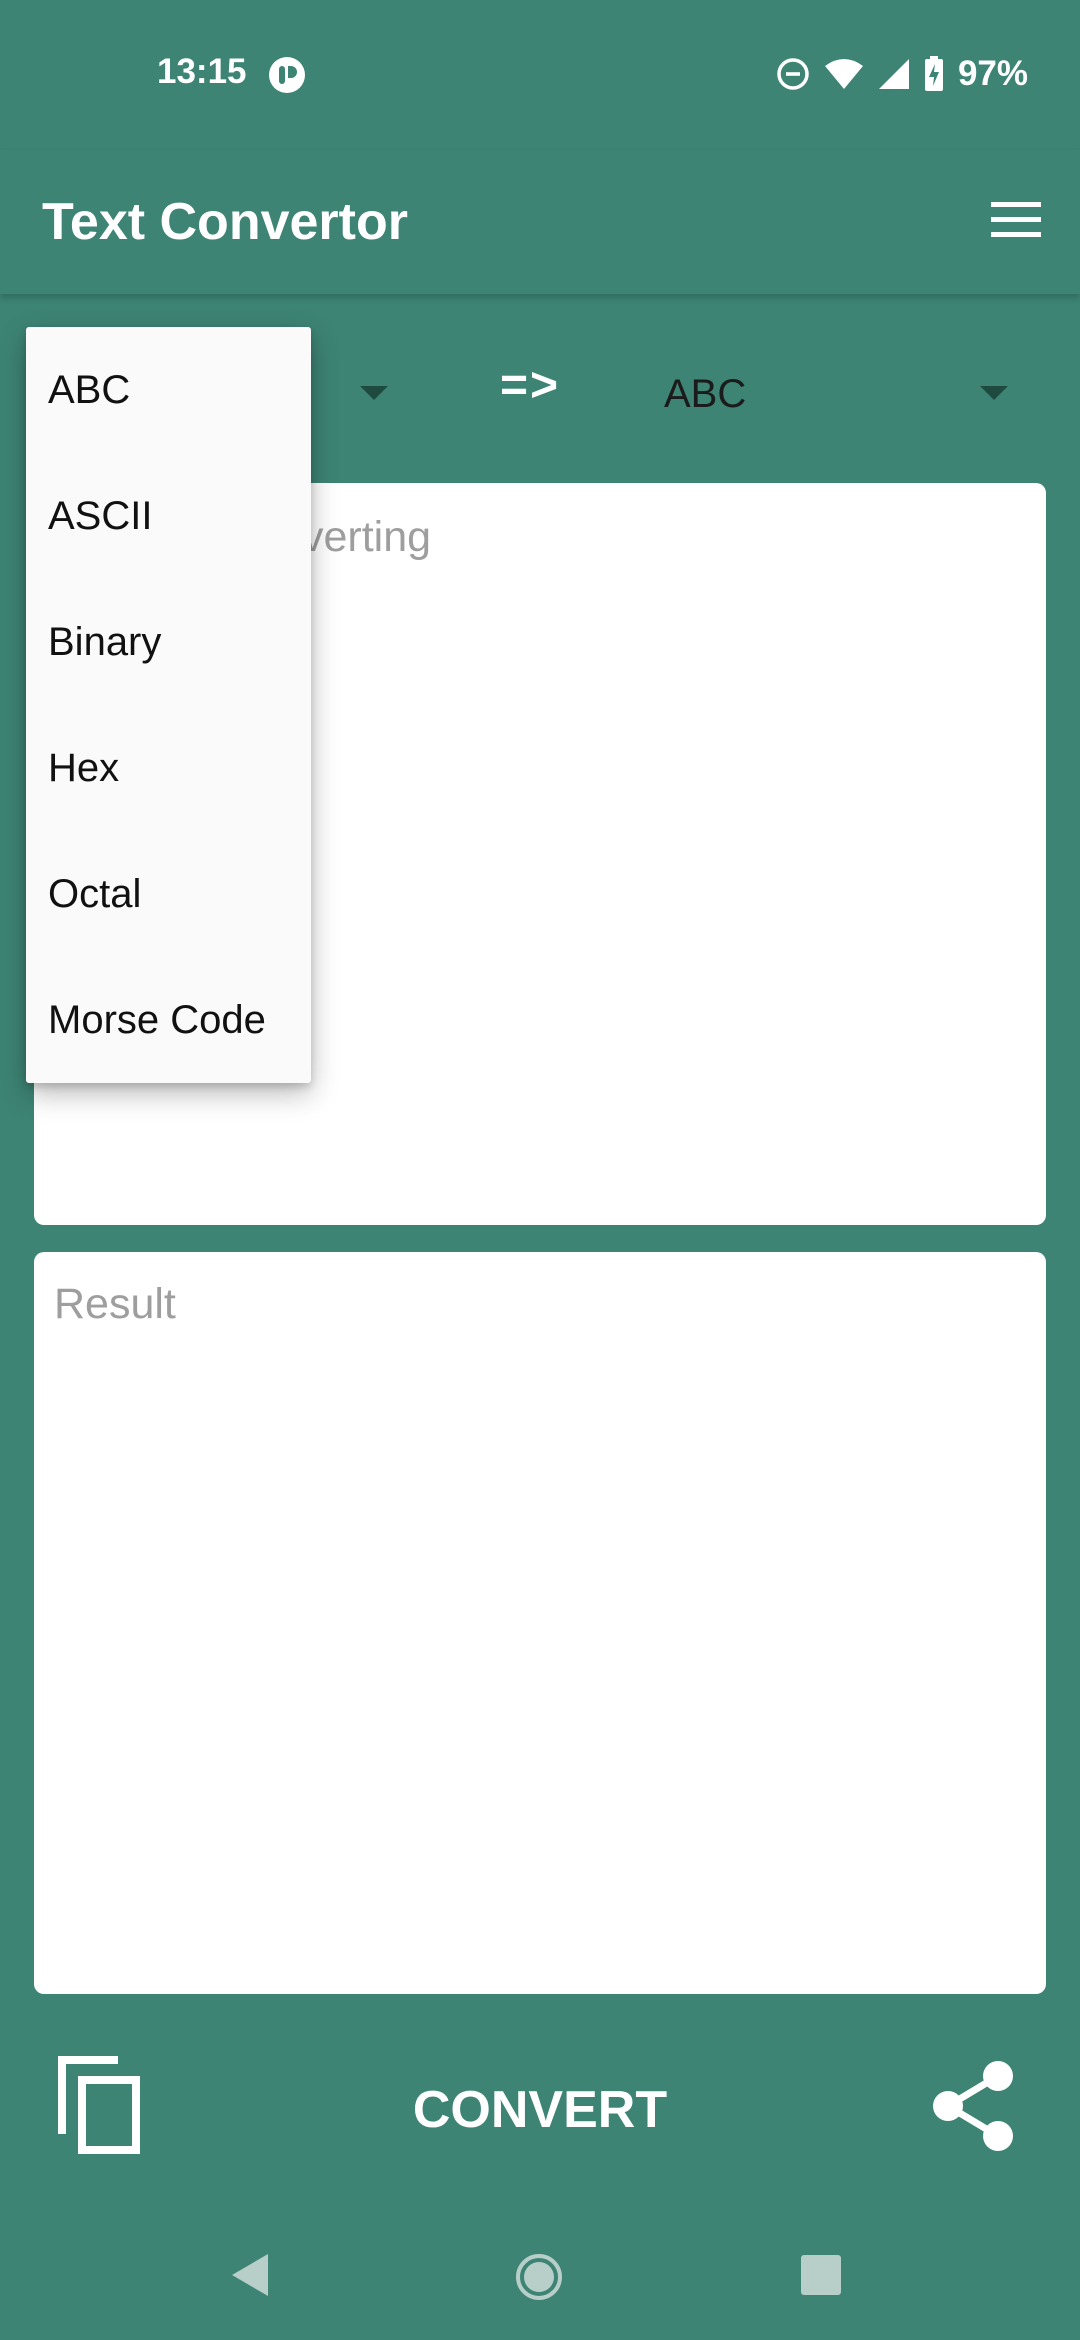 This screenshot has width=1080, height=2340. I want to click on recents-icon, so click(821, 2277).